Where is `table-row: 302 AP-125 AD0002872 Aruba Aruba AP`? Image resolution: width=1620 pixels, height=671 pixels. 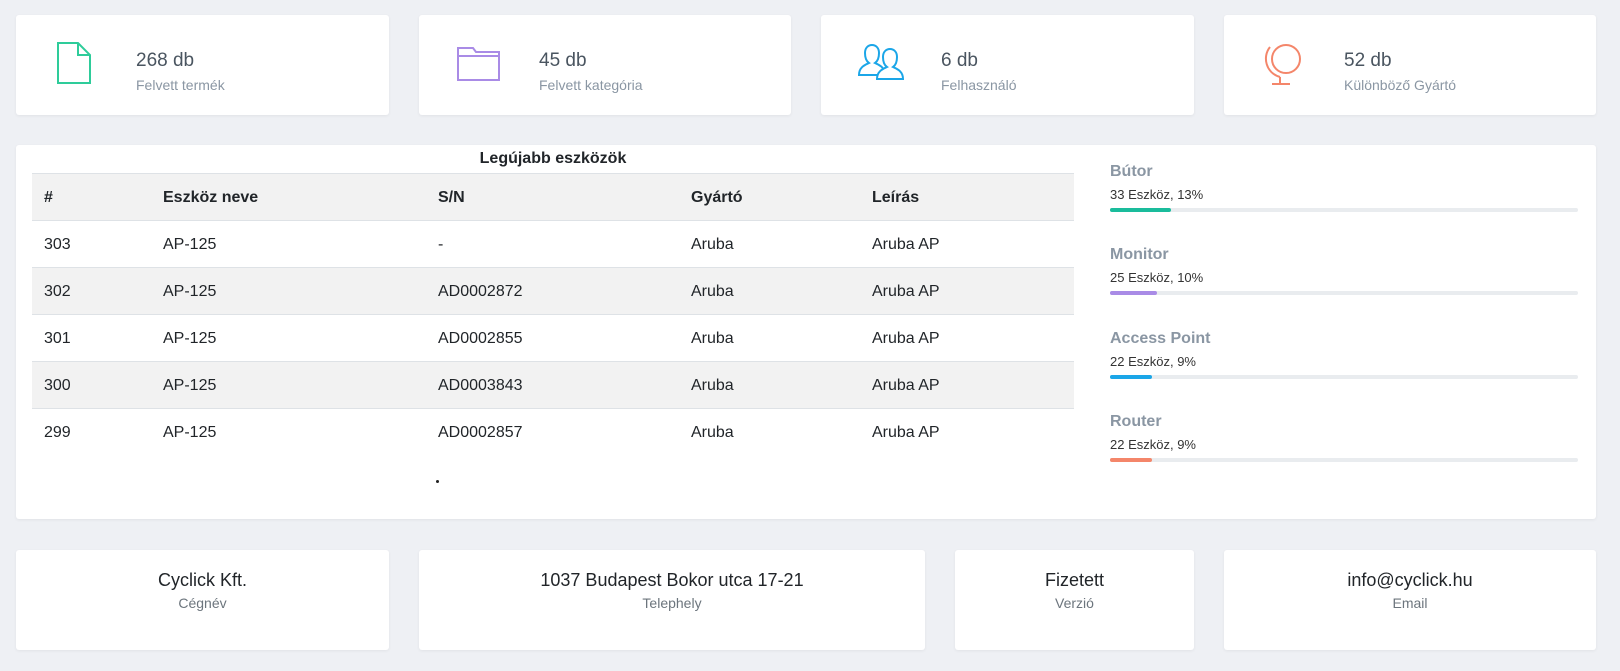
table-row: 302 AP-125 AD0002872 Aruba Aruba AP is located at coordinates (553, 291).